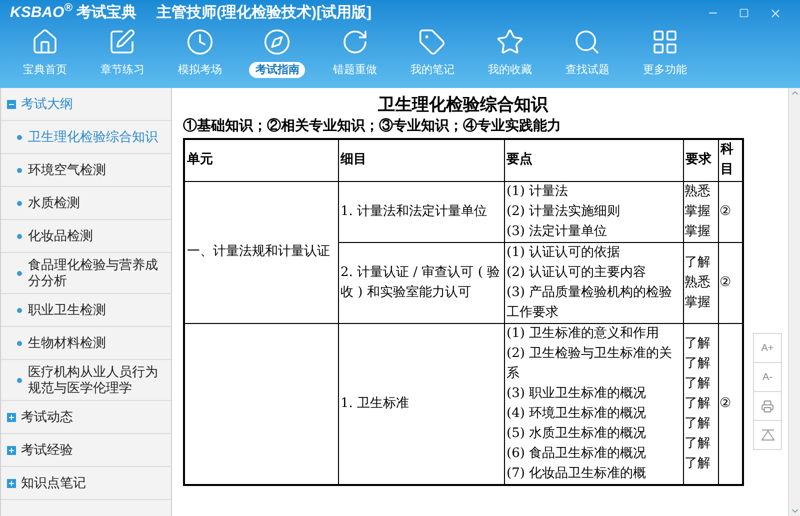  I want to click on outline-item: 卫生理化检验综合知识, so click(86, 137).